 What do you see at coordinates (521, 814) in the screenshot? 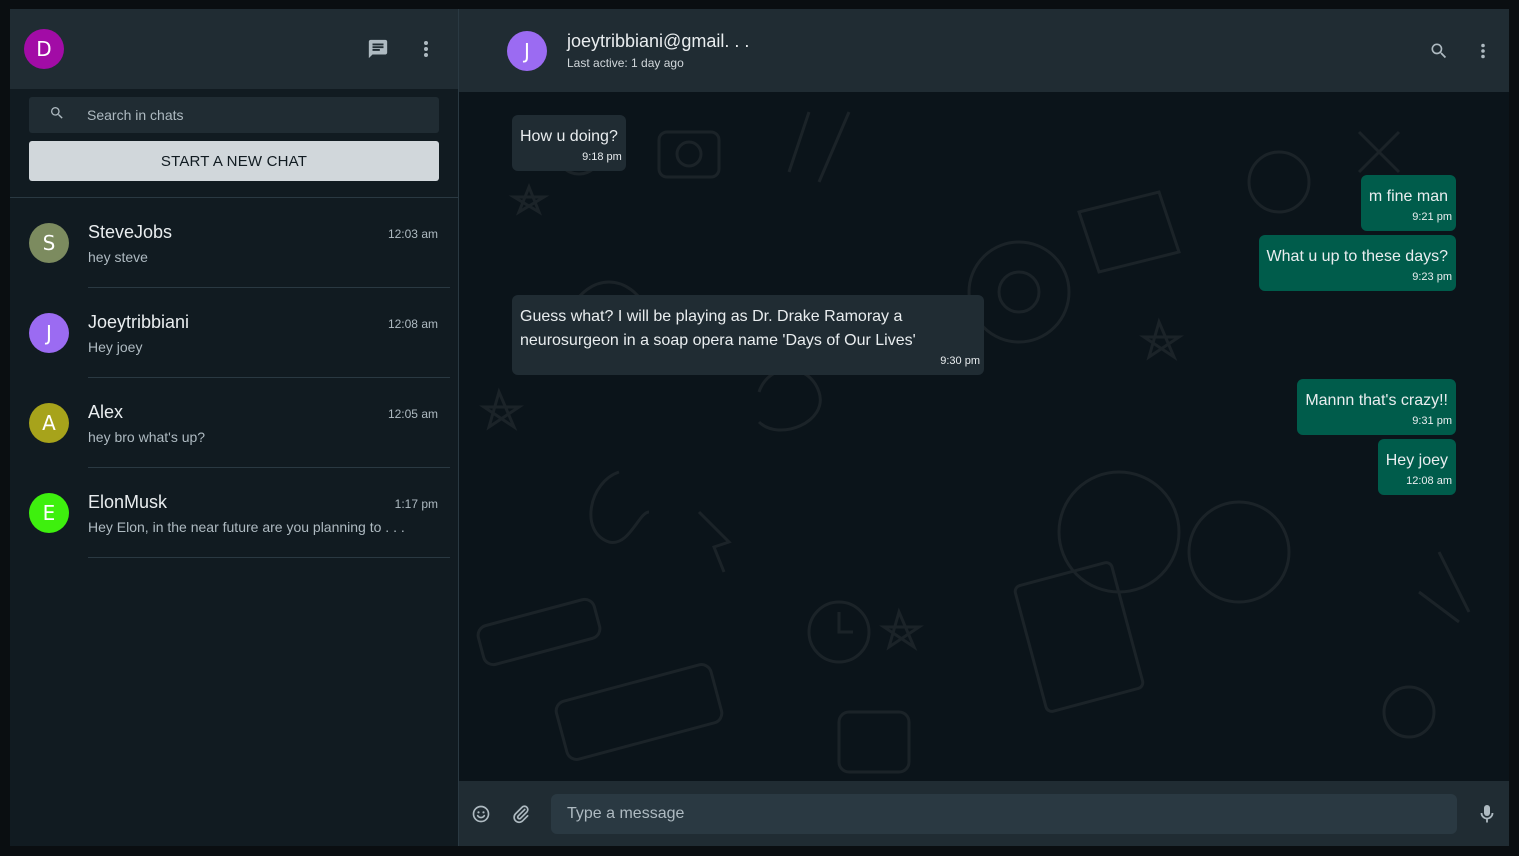
I see `attach-icon` at bounding box center [521, 814].